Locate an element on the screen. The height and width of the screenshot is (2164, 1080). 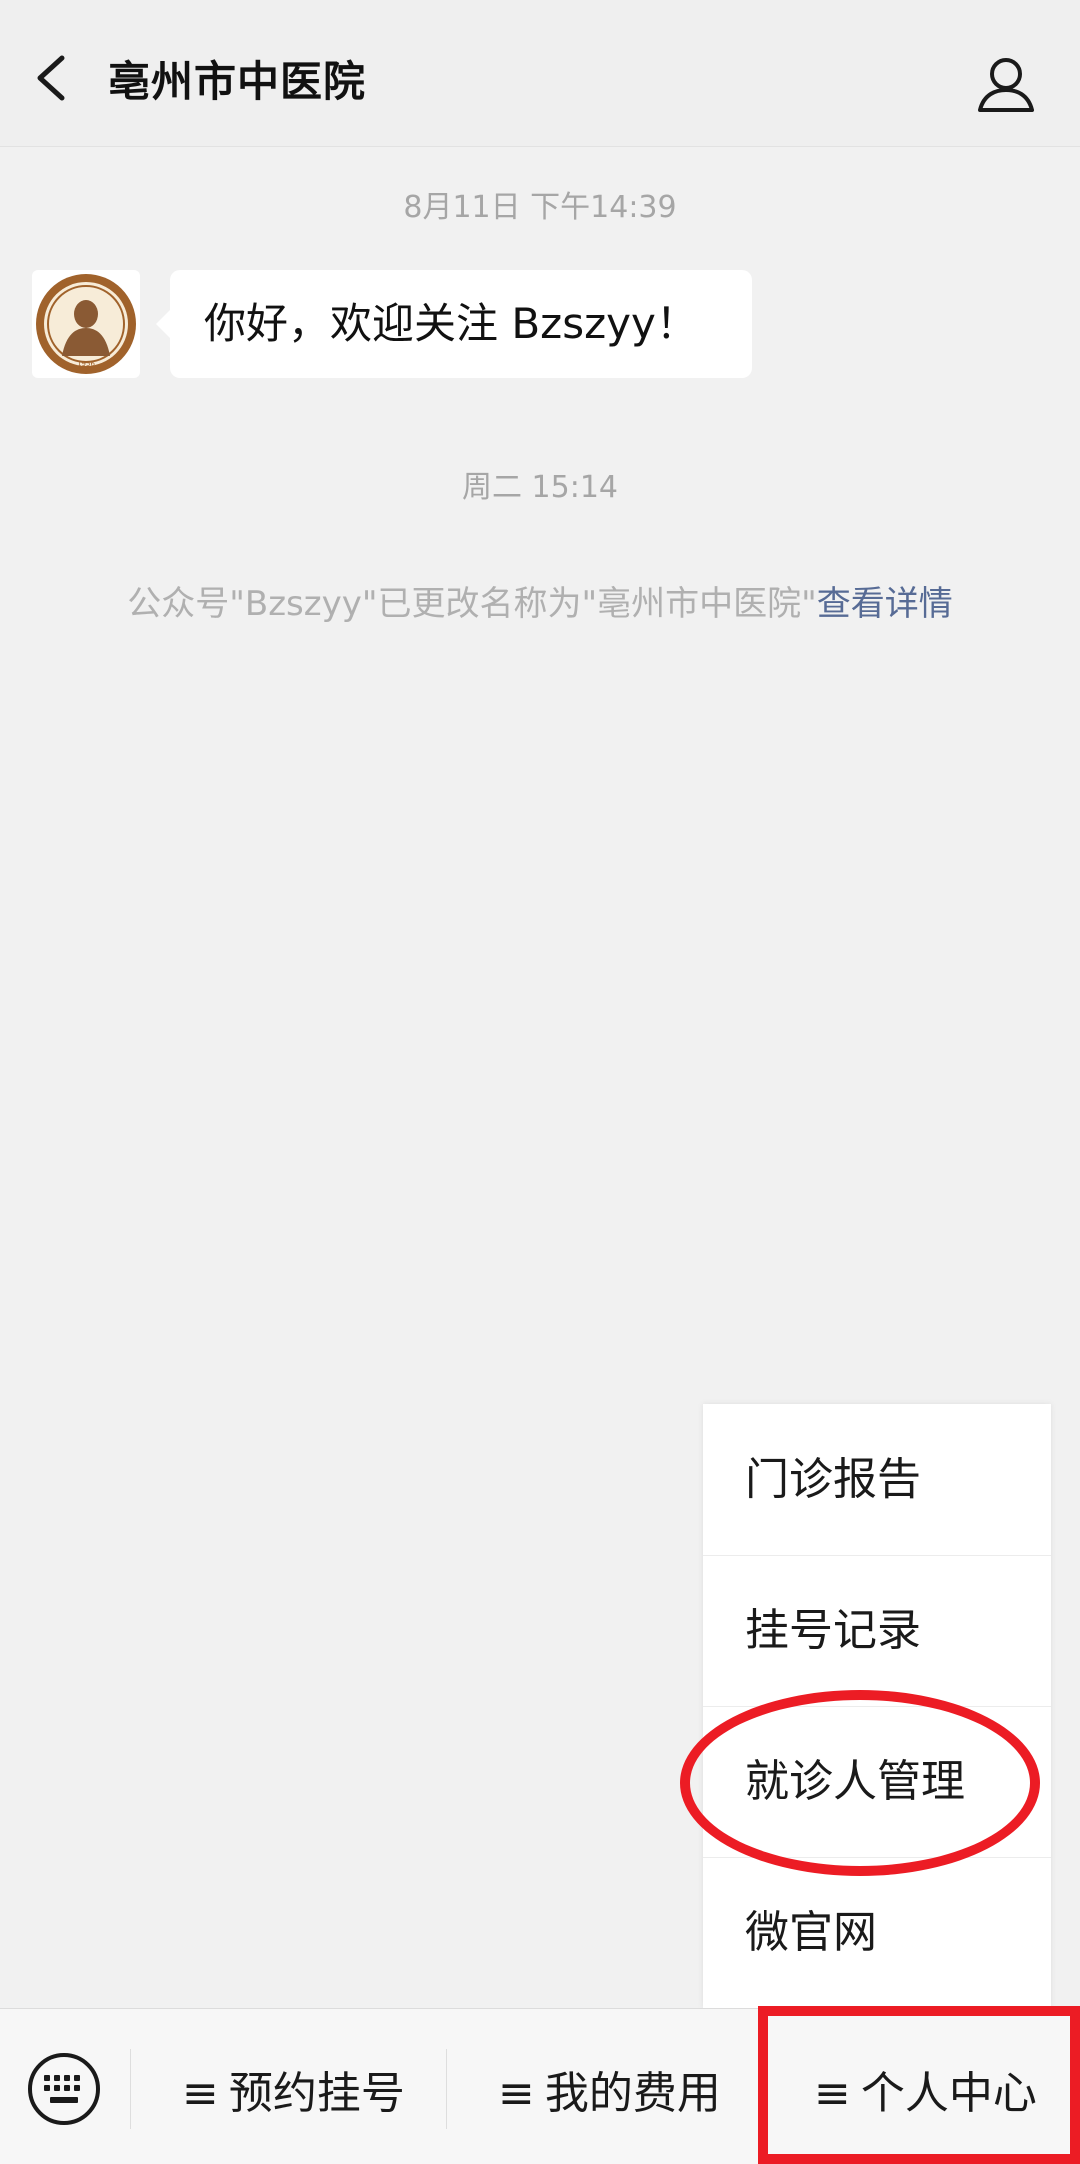
system-note-text: 公众号"Bzszyy"已更改名称为"亳州市中医院" is located at coordinates (472, 604).